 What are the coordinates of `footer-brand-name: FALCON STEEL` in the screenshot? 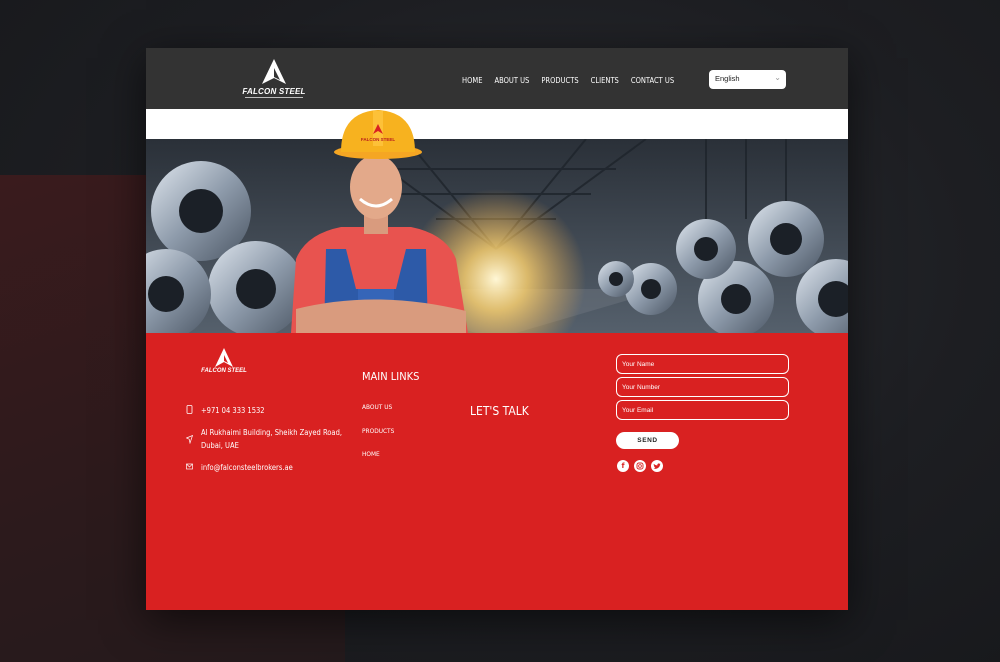 It's located at (224, 371).